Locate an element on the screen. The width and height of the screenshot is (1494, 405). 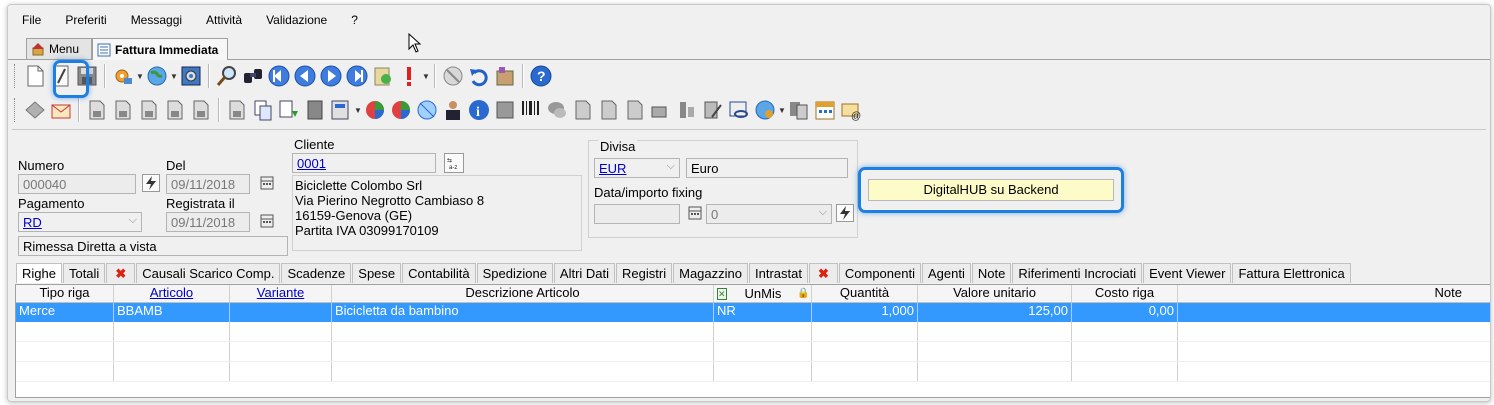
tab-agenti: Agenti is located at coordinates (946, 273).